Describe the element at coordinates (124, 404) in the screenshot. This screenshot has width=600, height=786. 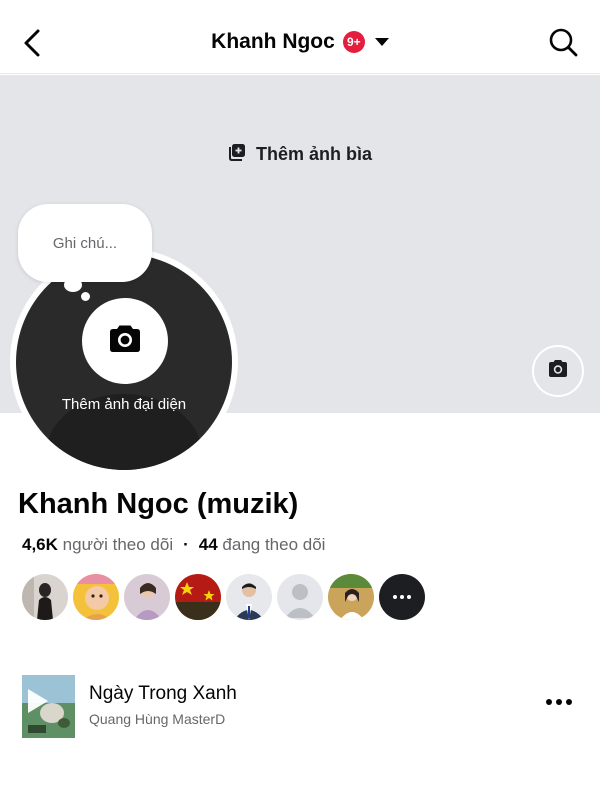
I see `add-avatar-label: Thêm ảnh đại diện` at that location.